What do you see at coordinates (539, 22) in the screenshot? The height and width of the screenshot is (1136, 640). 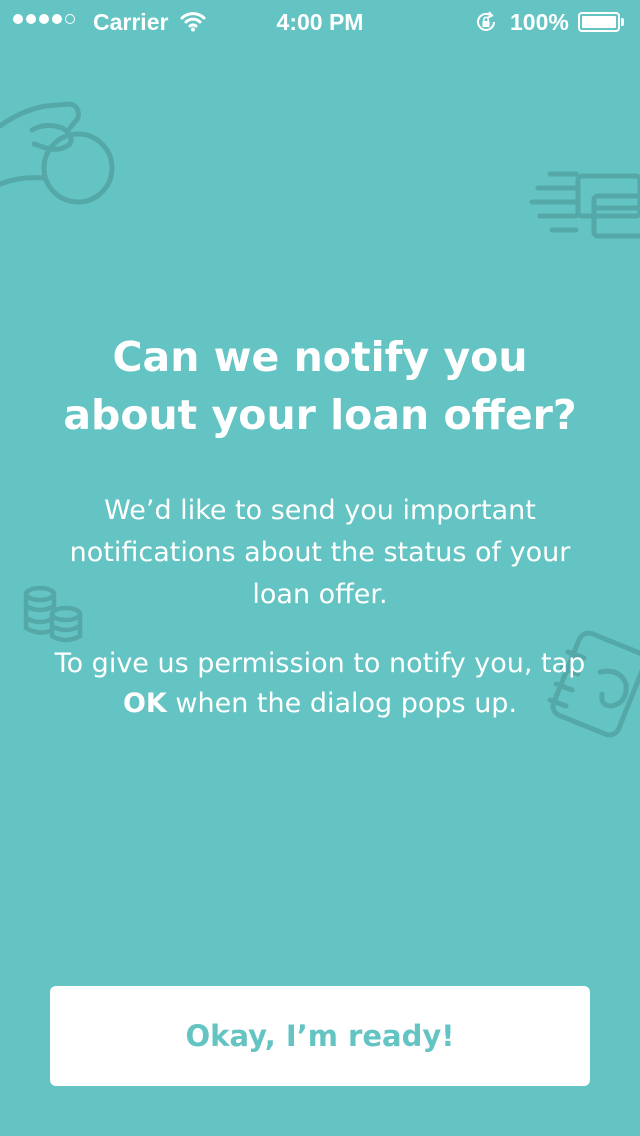 I see `battery-percentage: 100%` at bounding box center [539, 22].